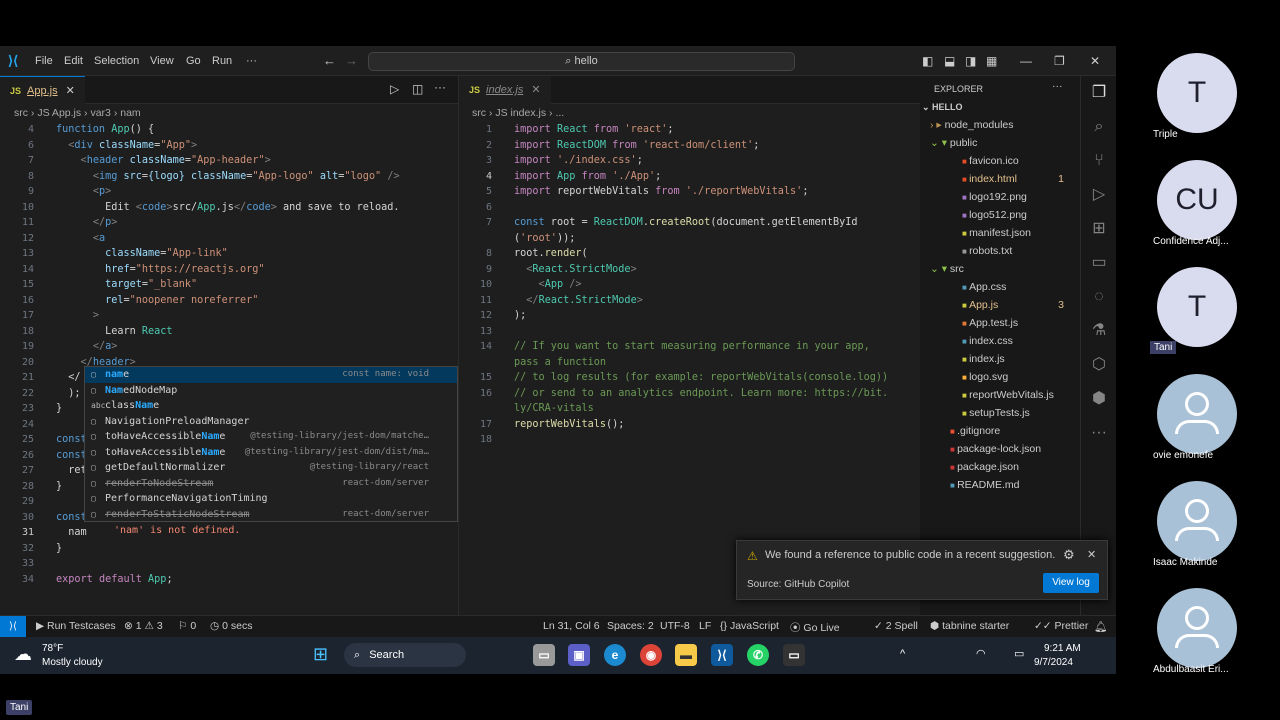 Image resolution: width=1280 pixels, height=720 pixels. What do you see at coordinates (1095, 61) in the screenshot?
I see `close-window-icon: ✕` at bounding box center [1095, 61].